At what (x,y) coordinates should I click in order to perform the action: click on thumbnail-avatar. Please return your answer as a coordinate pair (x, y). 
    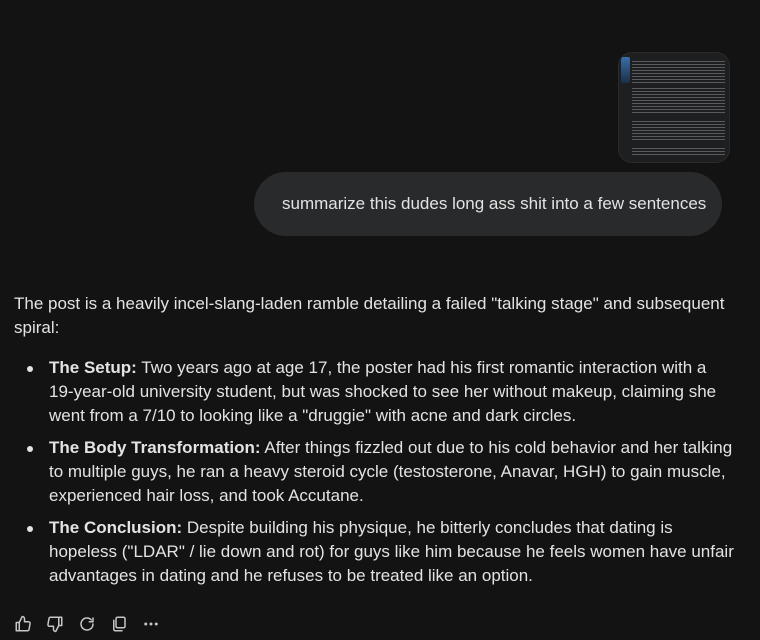
    Looking at the image, I should click on (625, 70).